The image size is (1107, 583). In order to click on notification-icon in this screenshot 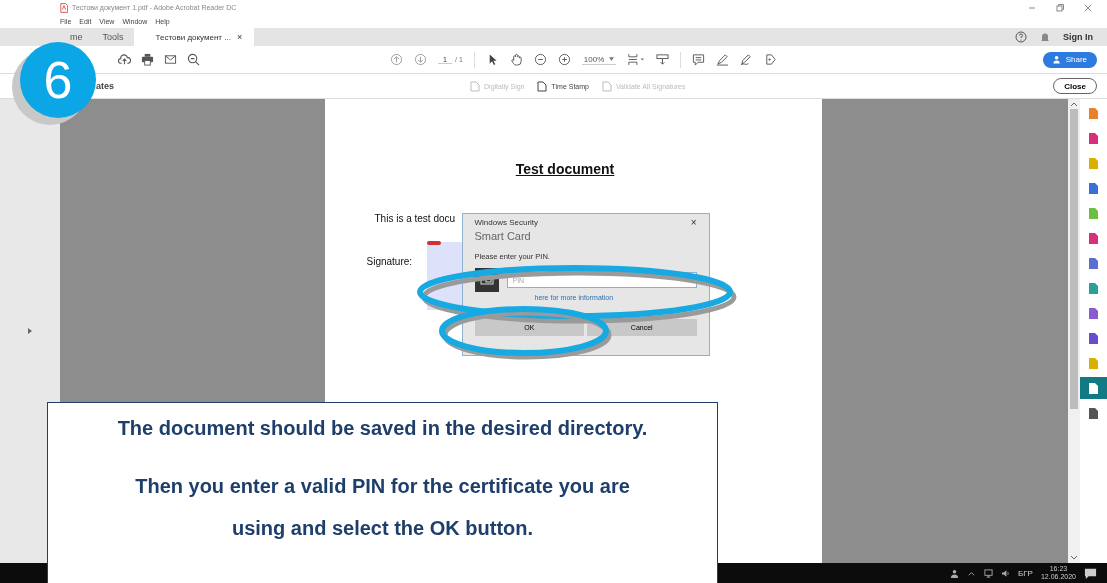, I will do `click(1090, 573)`.